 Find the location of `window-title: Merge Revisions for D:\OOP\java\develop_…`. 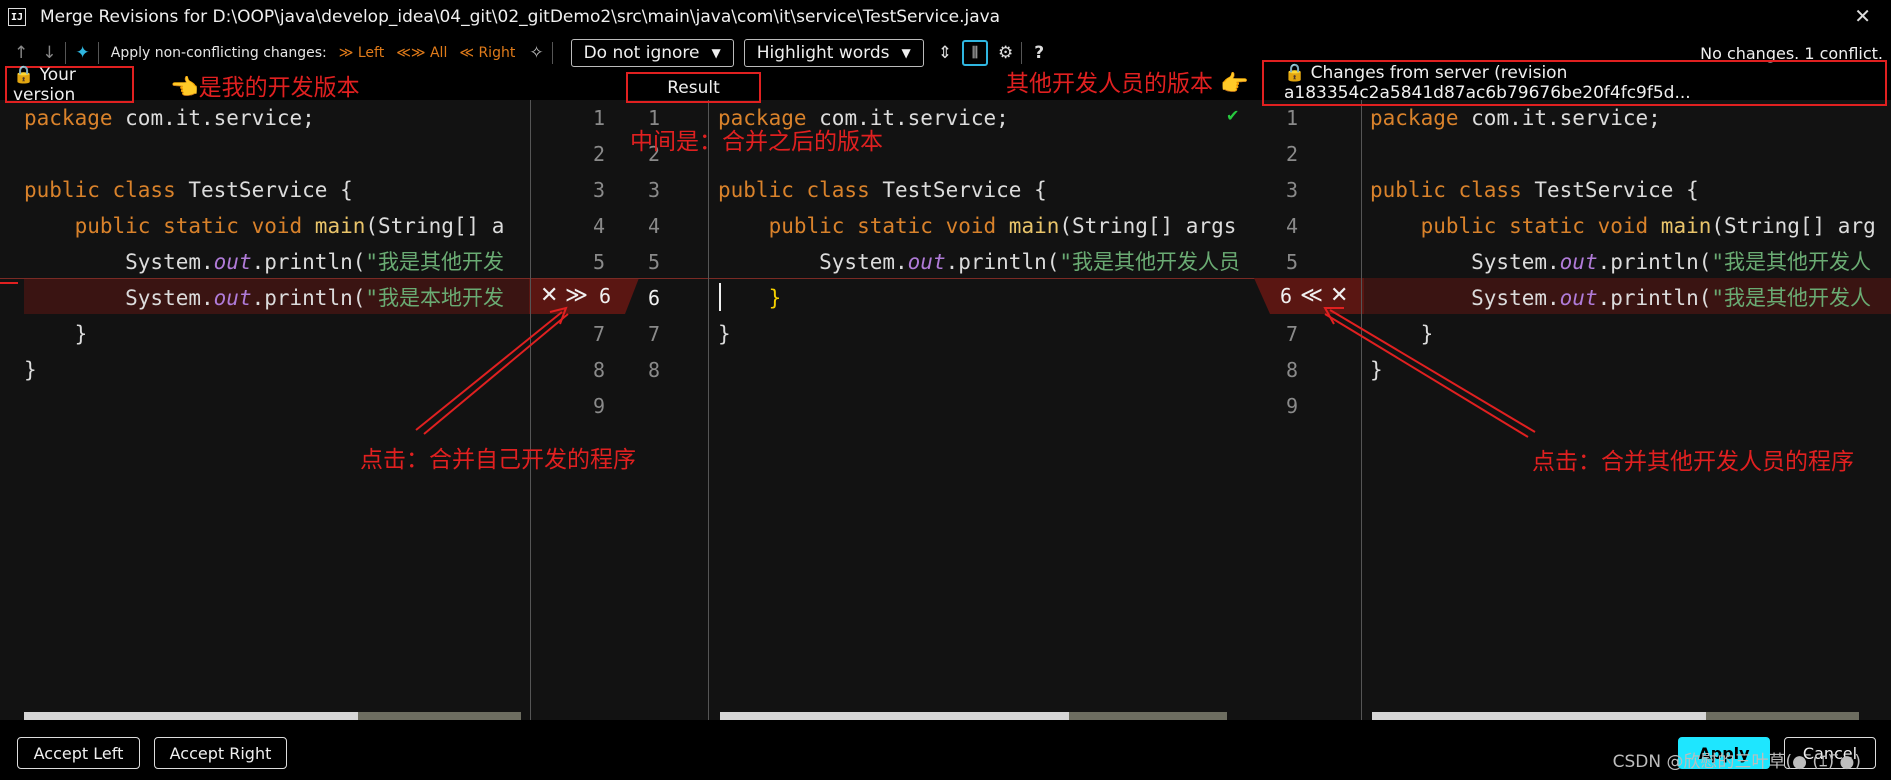

window-title: Merge Revisions for D:\OOP\java\develop_… is located at coordinates (520, 17).